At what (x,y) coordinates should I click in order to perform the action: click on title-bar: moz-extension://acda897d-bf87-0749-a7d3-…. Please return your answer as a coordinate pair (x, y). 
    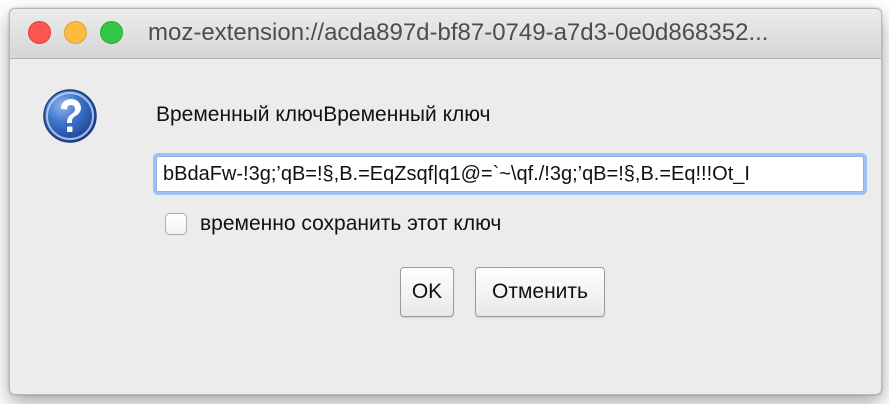
    Looking at the image, I should click on (445, 34).